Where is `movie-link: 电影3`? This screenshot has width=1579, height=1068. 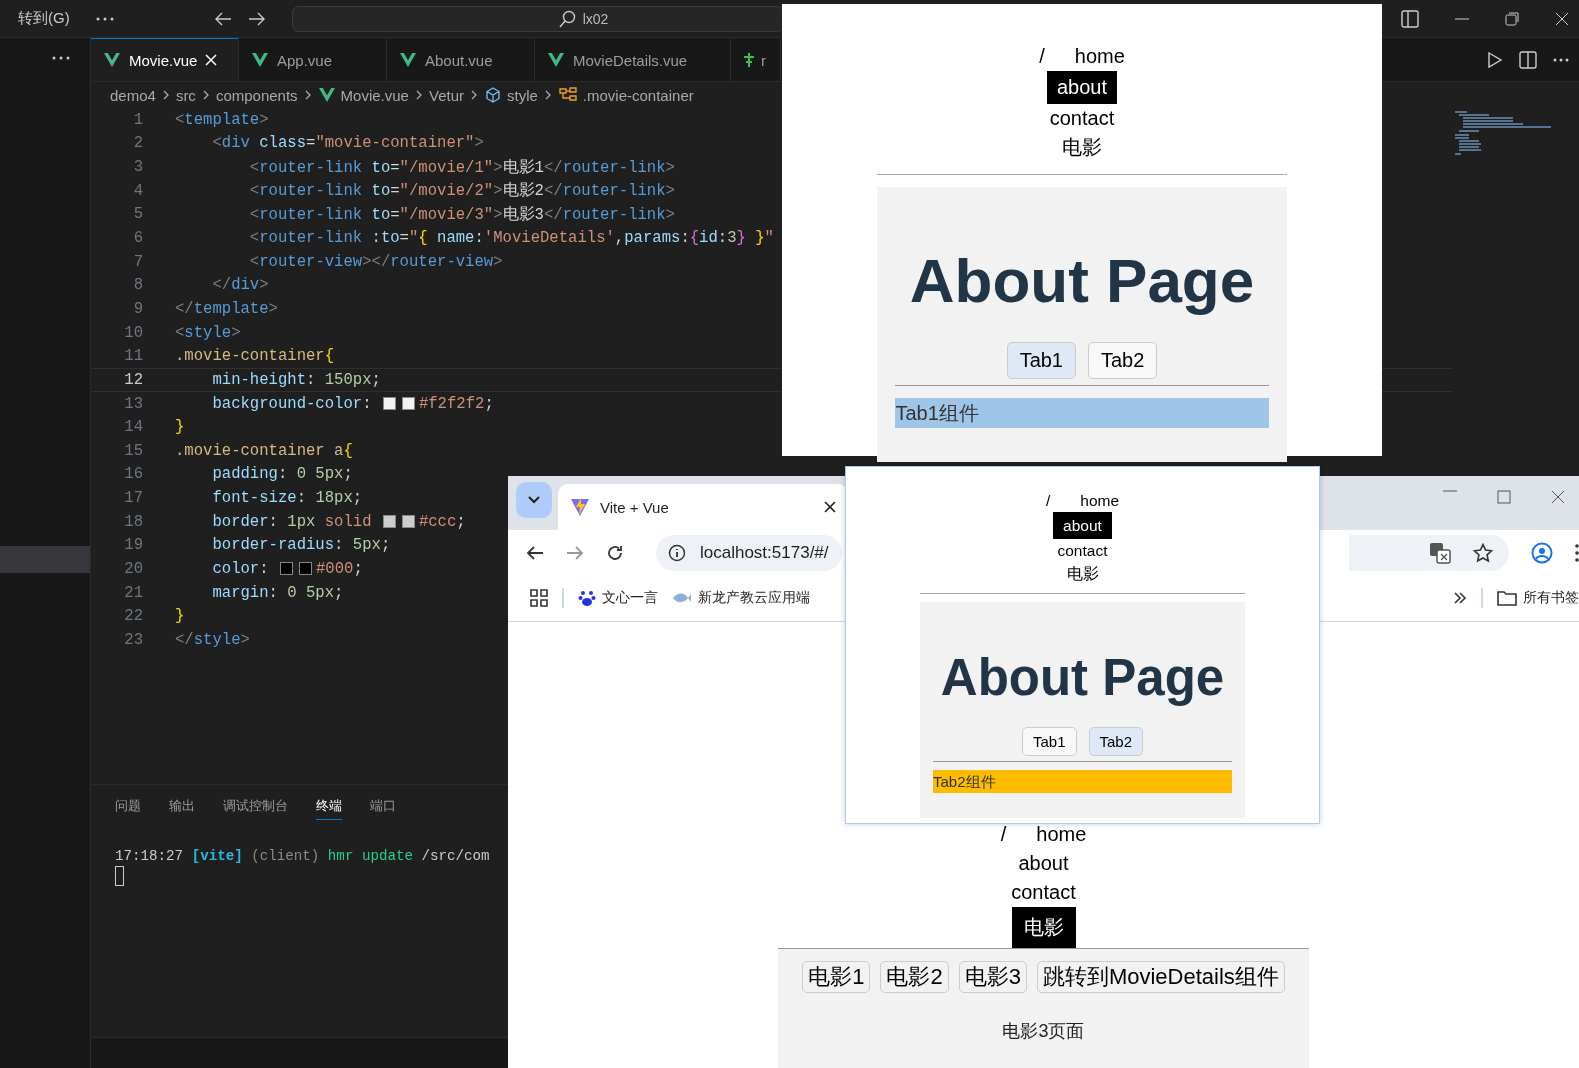 movie-link: 电影3 is located at coordinates (992, 977).